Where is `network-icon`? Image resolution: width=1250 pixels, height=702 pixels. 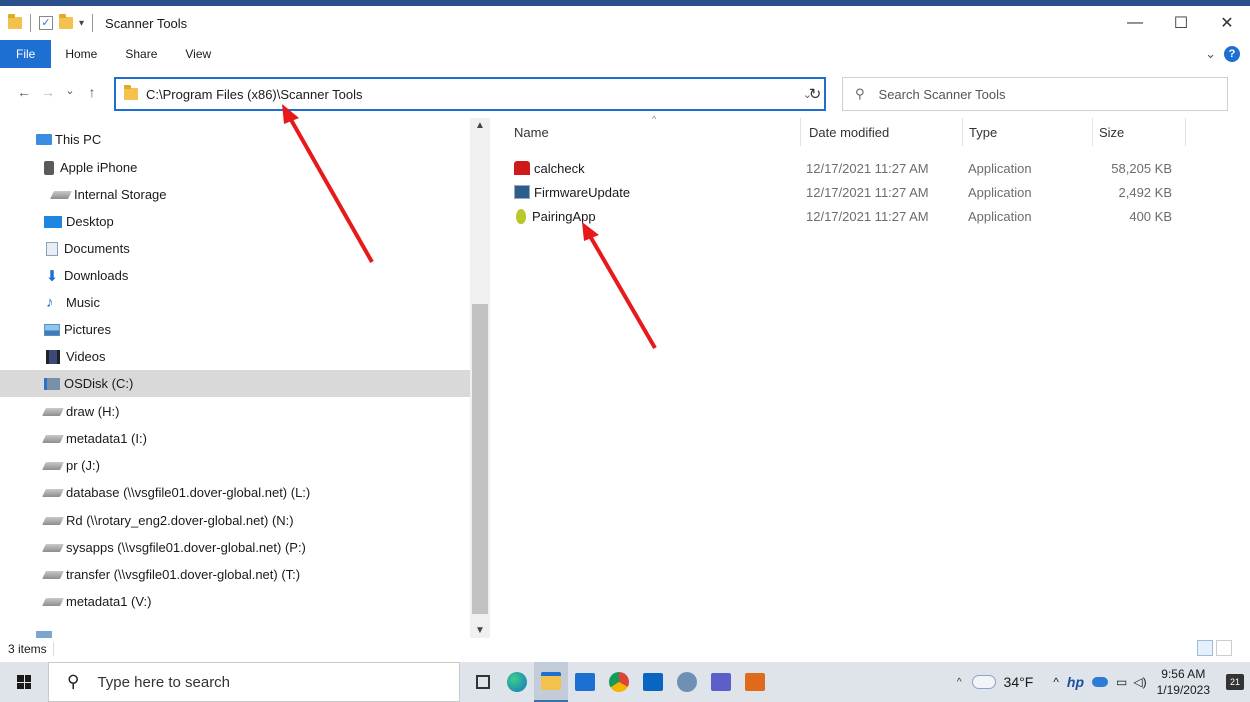 network-icon is located at coordinates (44, 634).